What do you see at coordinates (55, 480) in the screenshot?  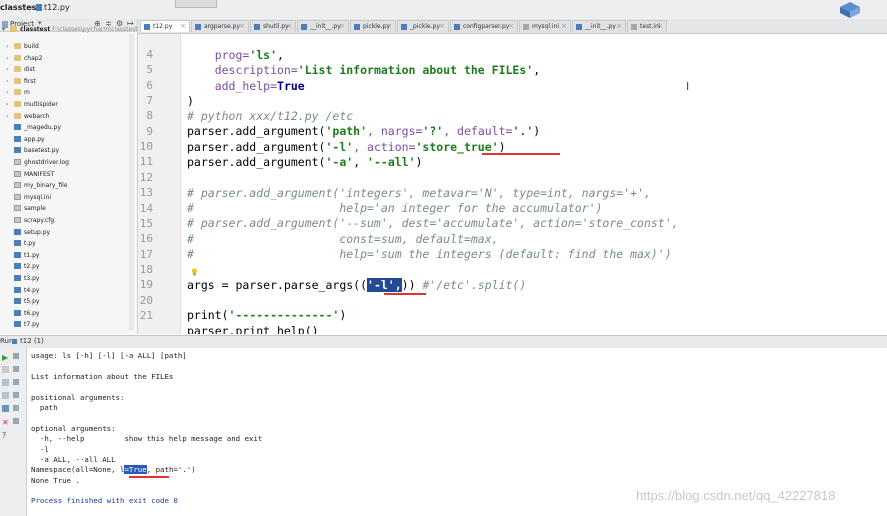 I see `console-none-true: None True .` at bounding box center [55, 480].